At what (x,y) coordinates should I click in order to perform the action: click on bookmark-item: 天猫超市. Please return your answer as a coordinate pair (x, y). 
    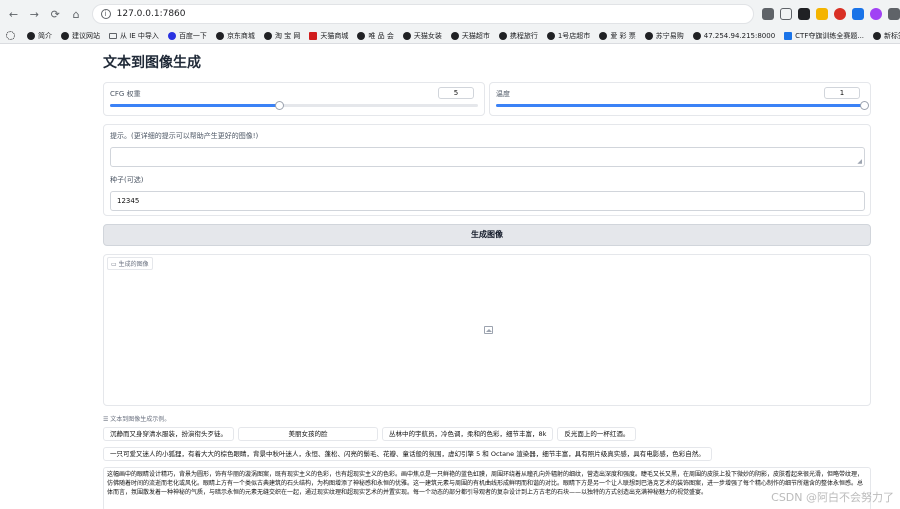
    Looking at the image, I should click on (470, 36).